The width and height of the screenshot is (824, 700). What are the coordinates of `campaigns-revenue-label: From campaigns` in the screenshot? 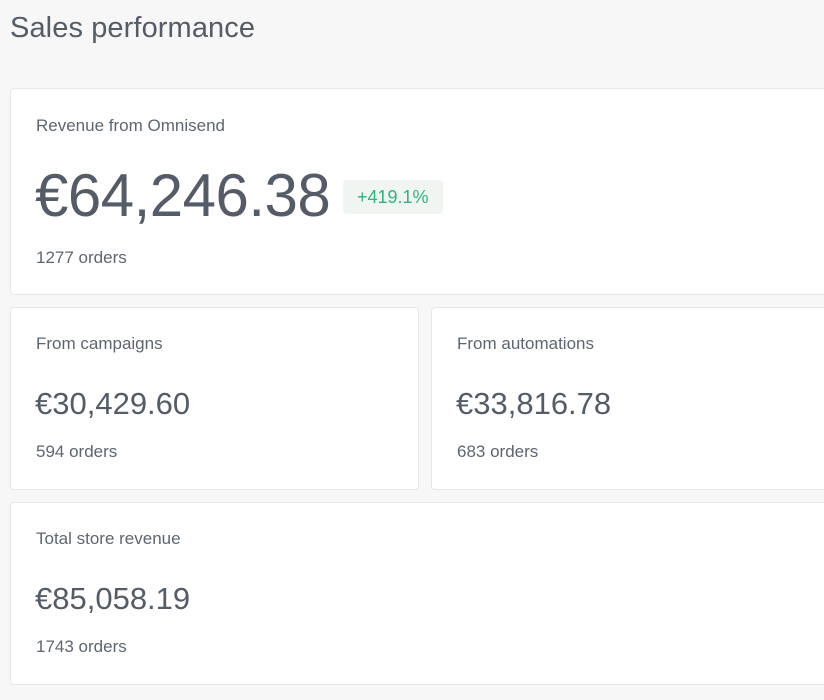 It's located at (99, 343).